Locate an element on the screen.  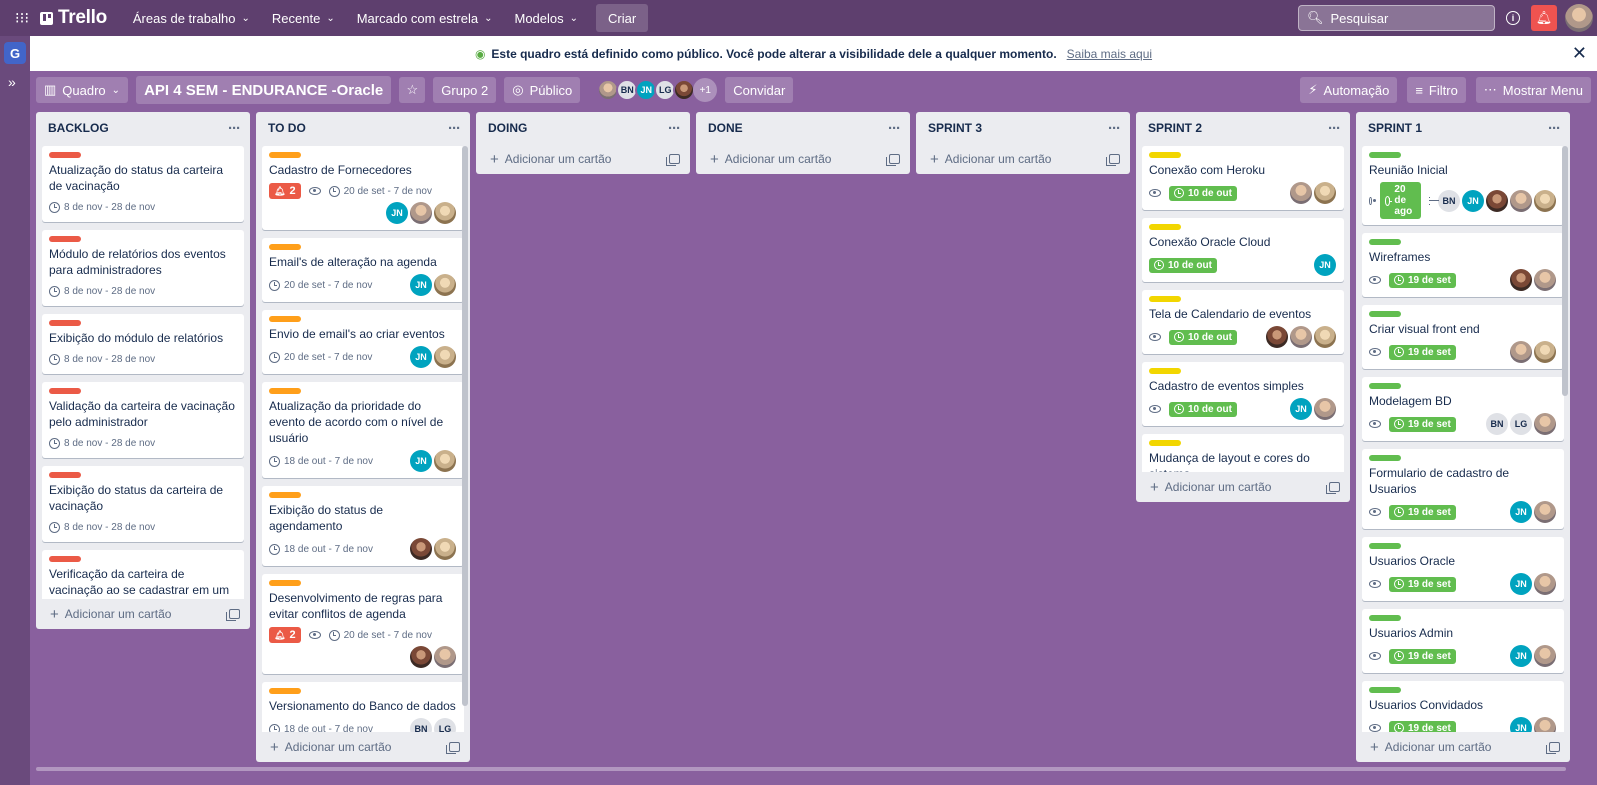
due-date-badge: 20 de ago is located at coordinates (1400, 200).